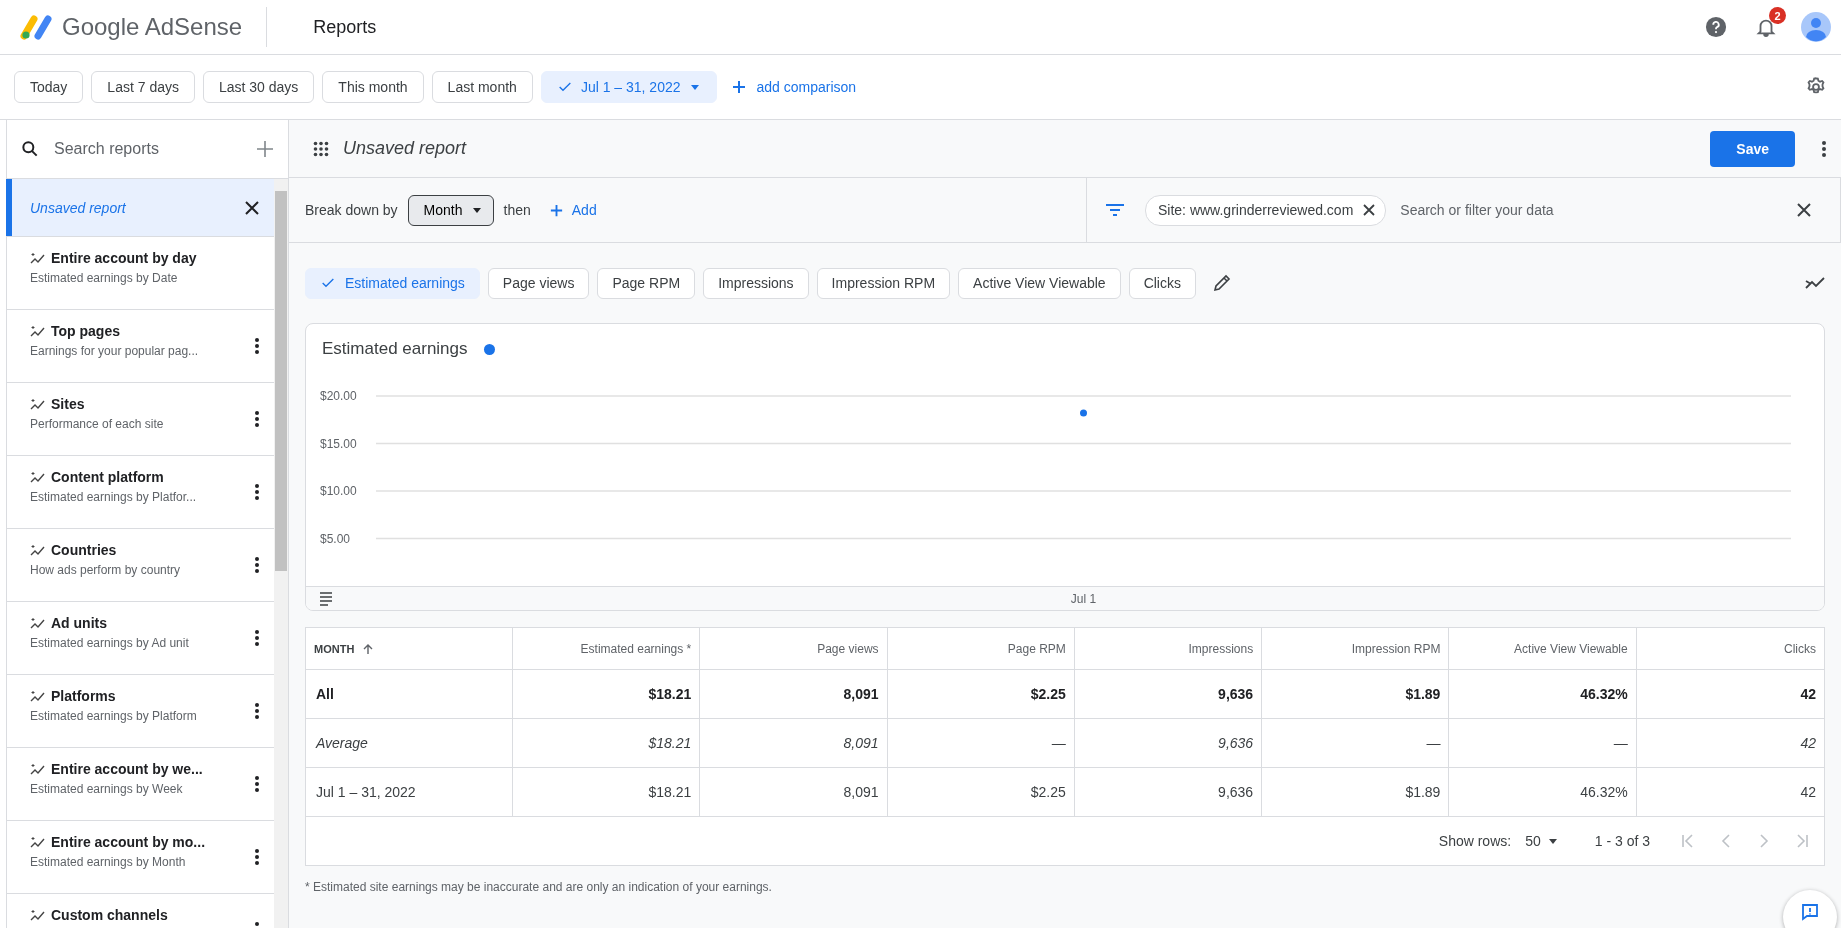 Image resolution: width=1841 pixels, height=928 pixels. Describe the element at coordinates (1356, 648) in the screenshot. I see `column-header: Impression RPM` at that location.